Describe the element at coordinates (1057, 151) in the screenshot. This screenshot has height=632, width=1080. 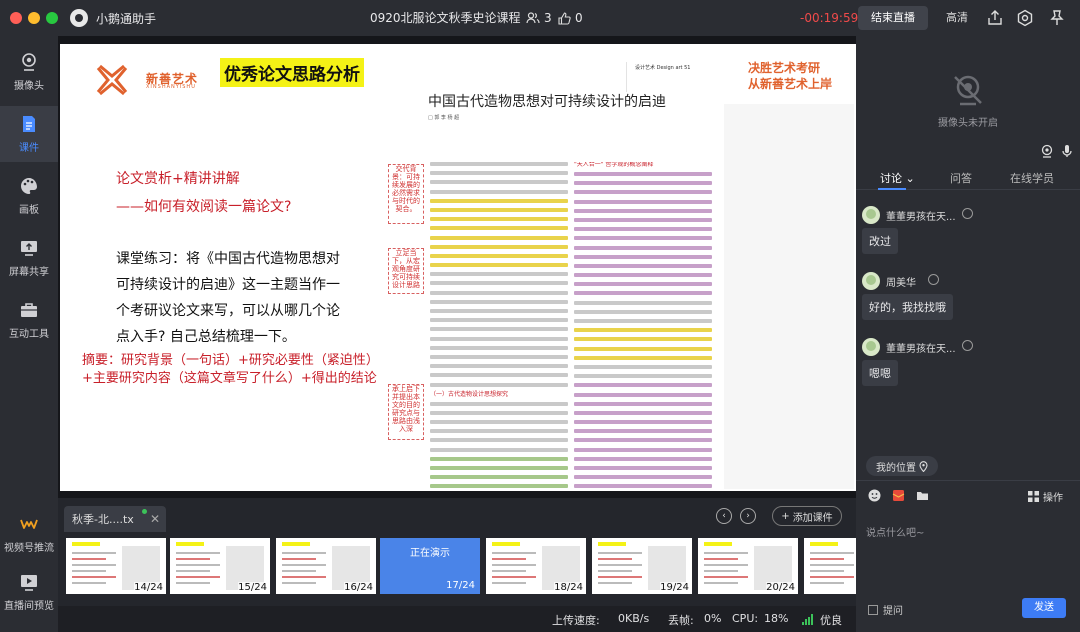
I see `av-controls` at that location.